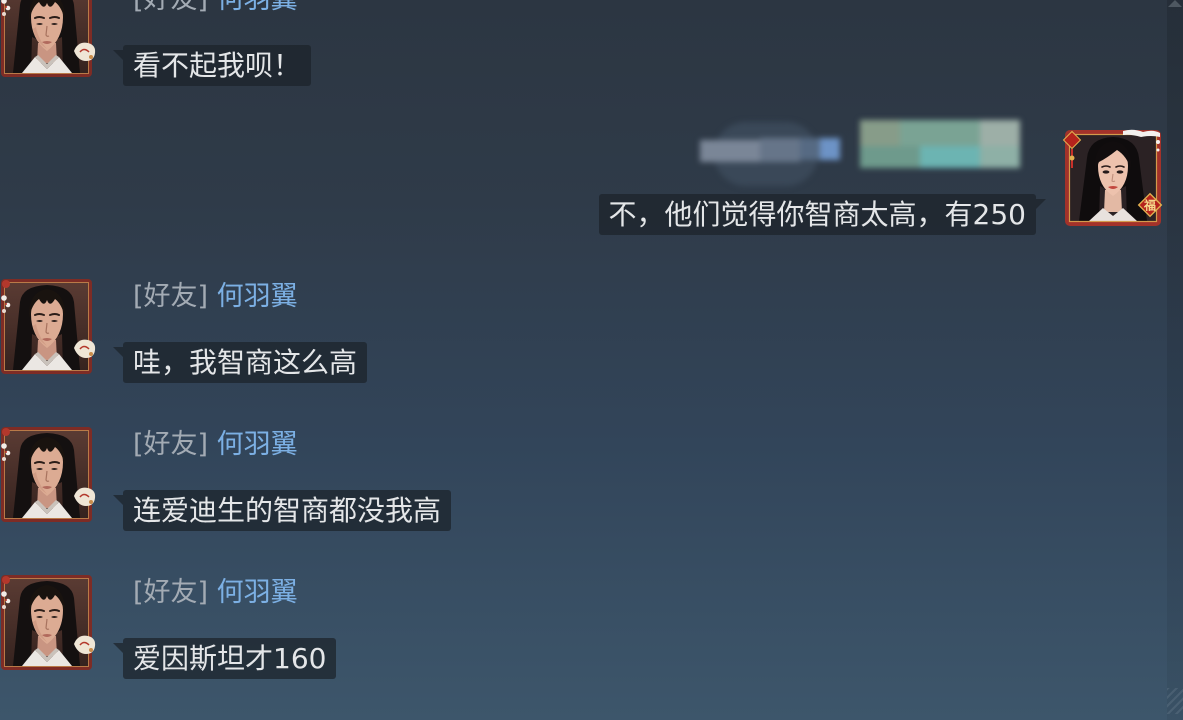 This screenshot has height=720, width=1183. What do you see at coordinates (1175, 701) in the screenshot?
I see `resize-grip-icon` at bounding box center [1175, 701].